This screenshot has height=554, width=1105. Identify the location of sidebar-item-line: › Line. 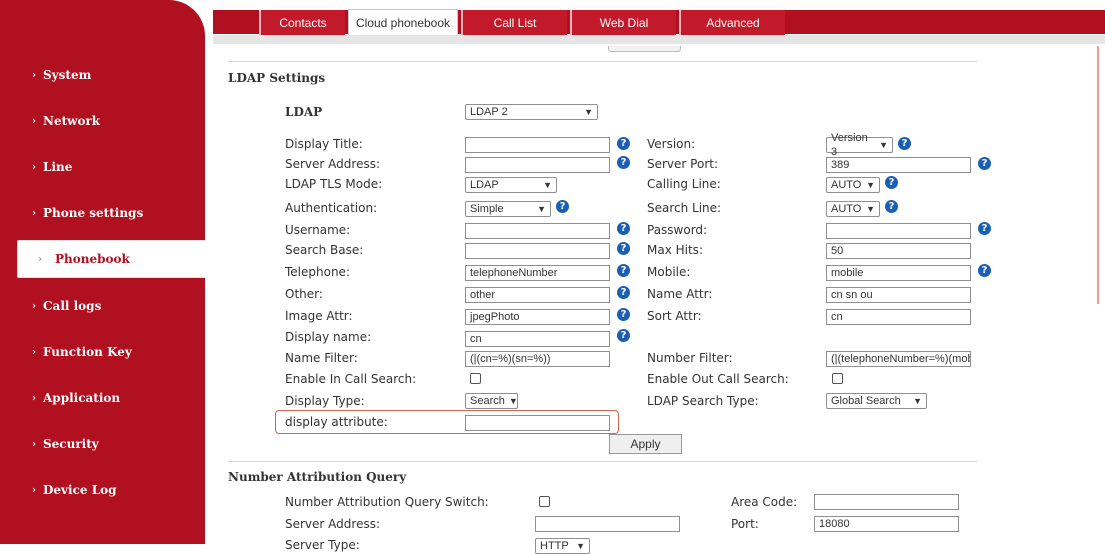
(102, 167).